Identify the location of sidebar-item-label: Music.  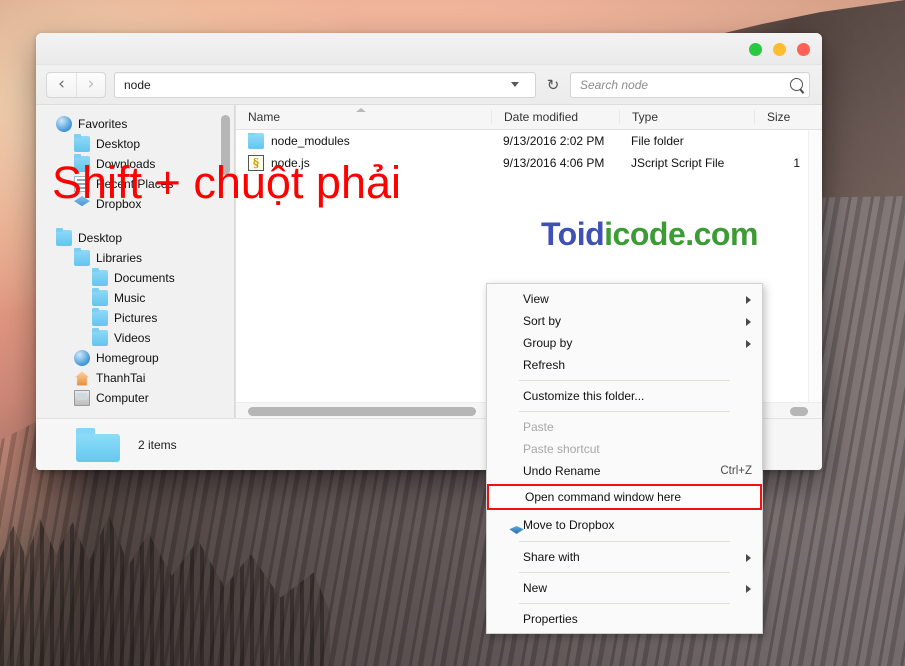
(130, 298).